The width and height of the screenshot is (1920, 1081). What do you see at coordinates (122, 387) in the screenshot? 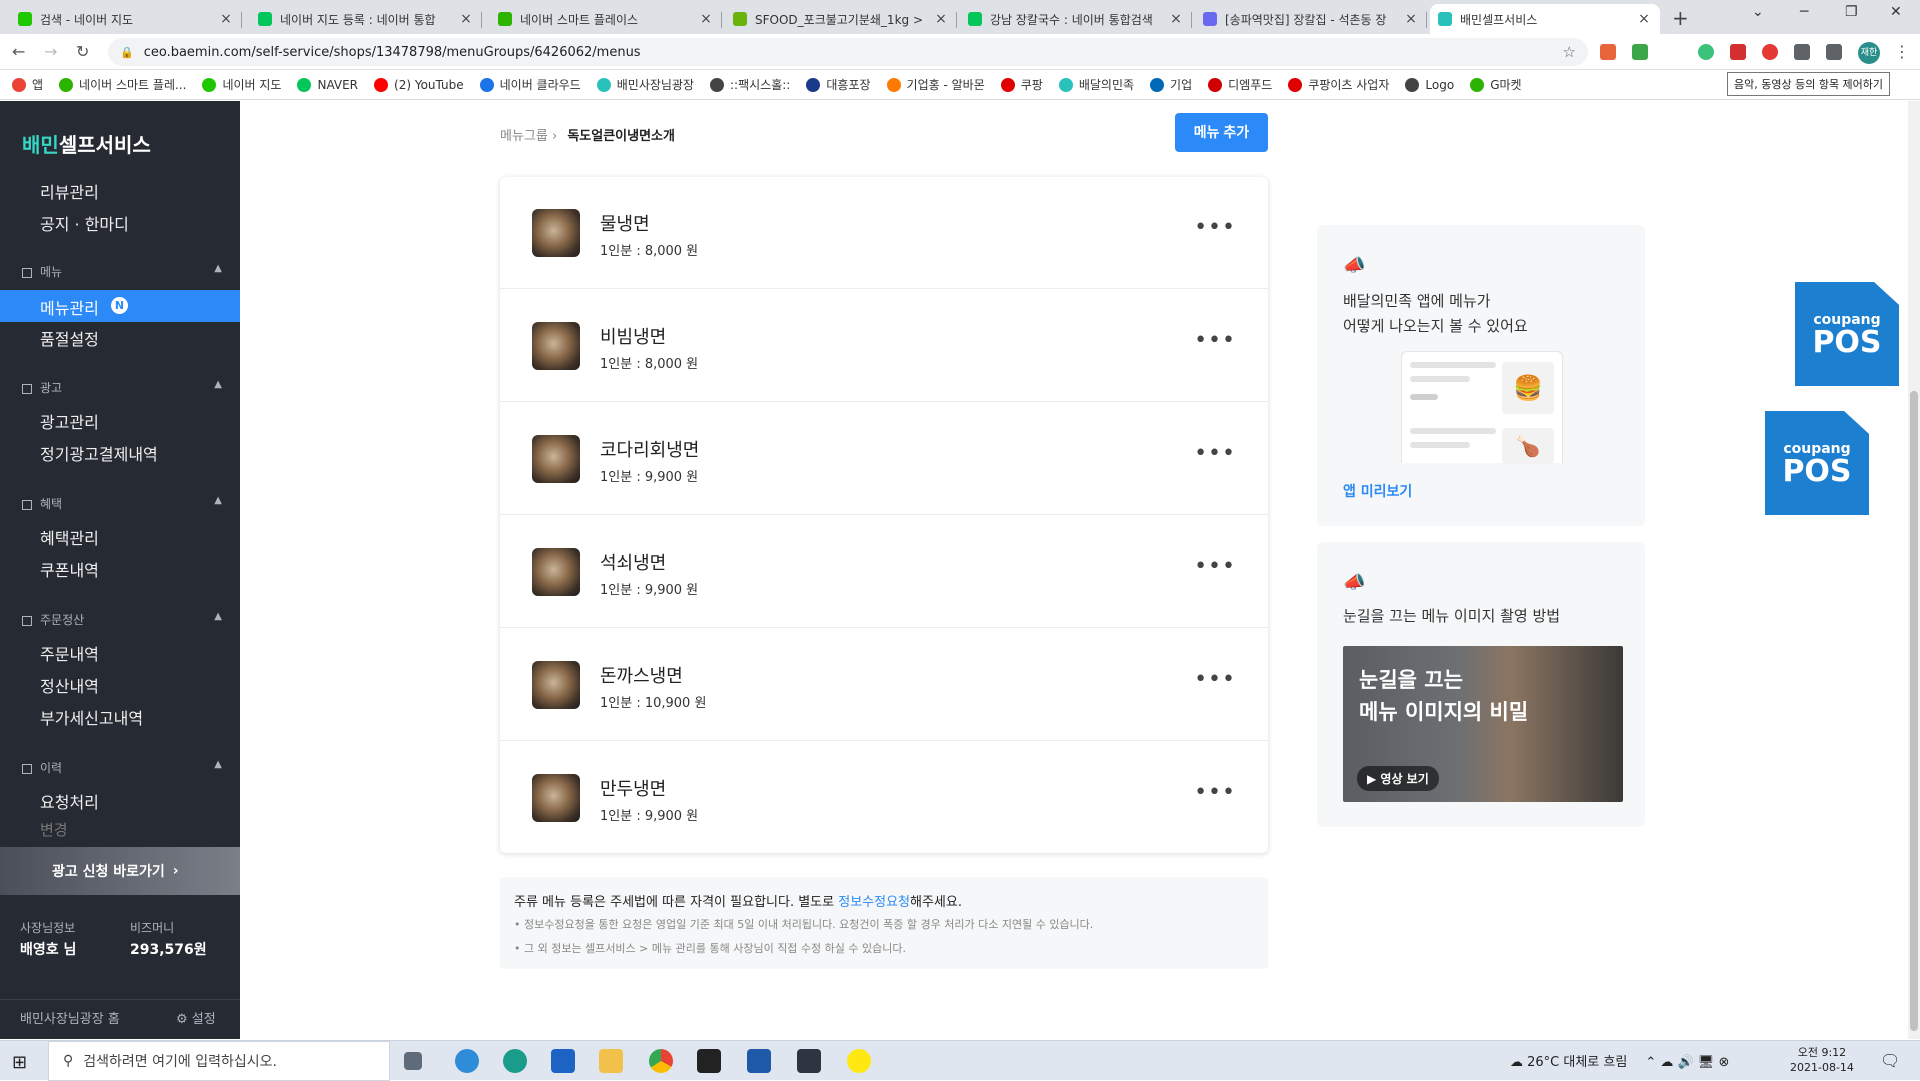
I see `sidebar-section-ads: 광고 ▲` at bounding box center [122, 387].